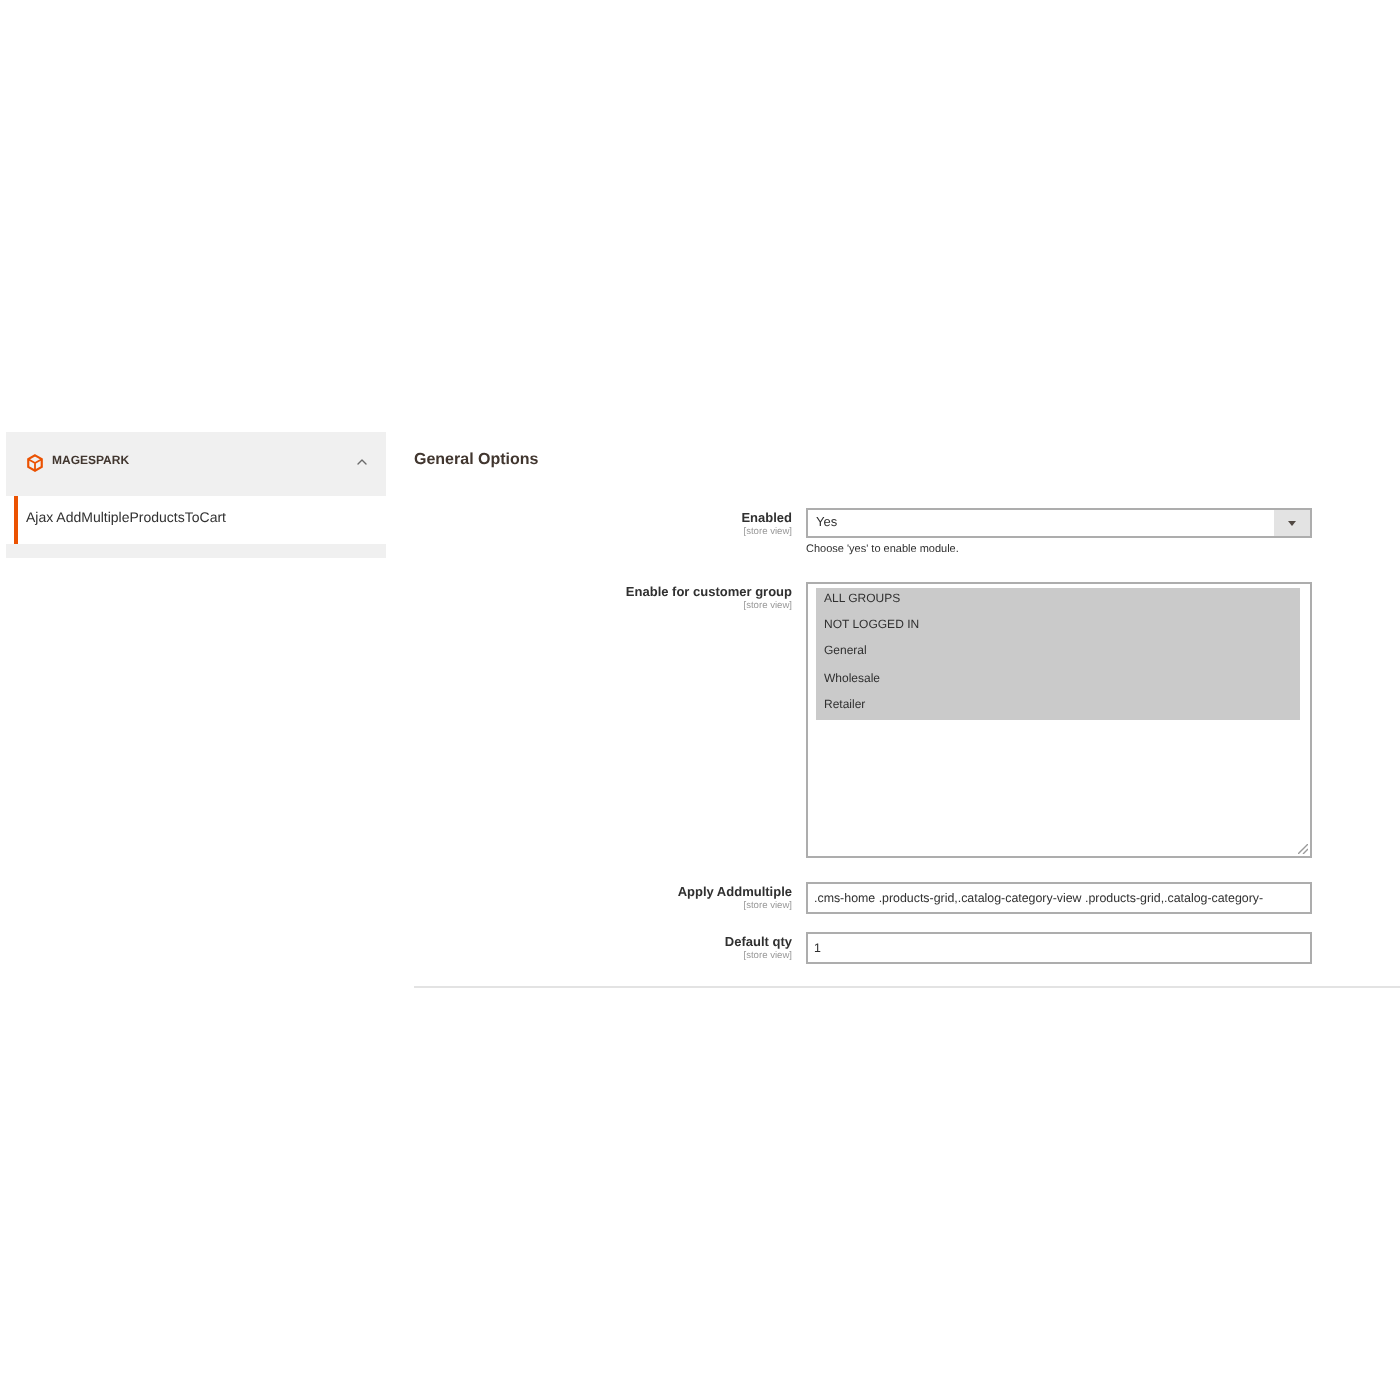 This screenshot has height=1400, width=1400. Describe the element at coordinates (1292, 523) in the screenshot. I see `caret-down-icon` at that location.